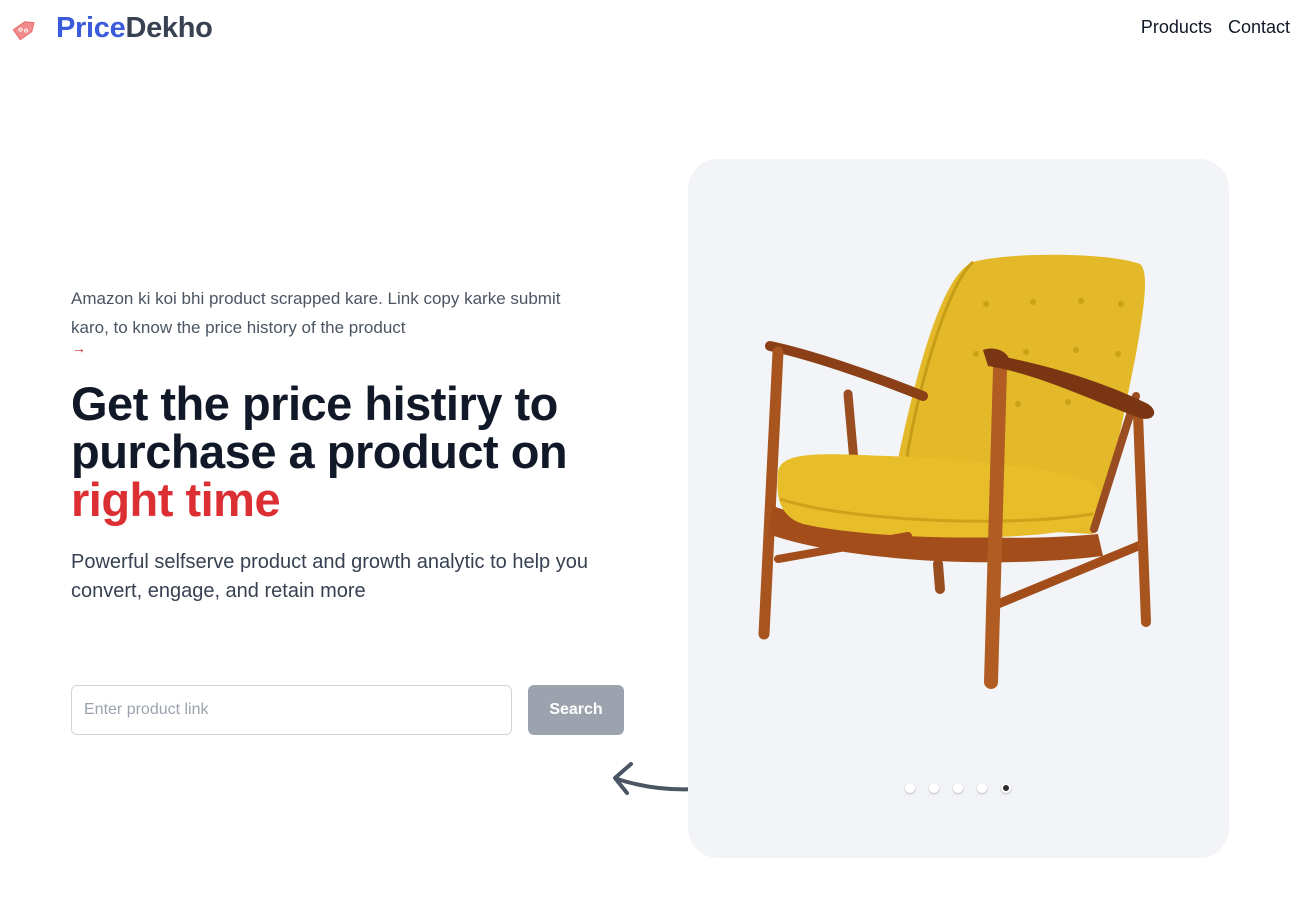 The image size is (1294, 899). Describe the element at coordinates (25, 29) in the screenshot. I see `price-tag-icon` at that location.